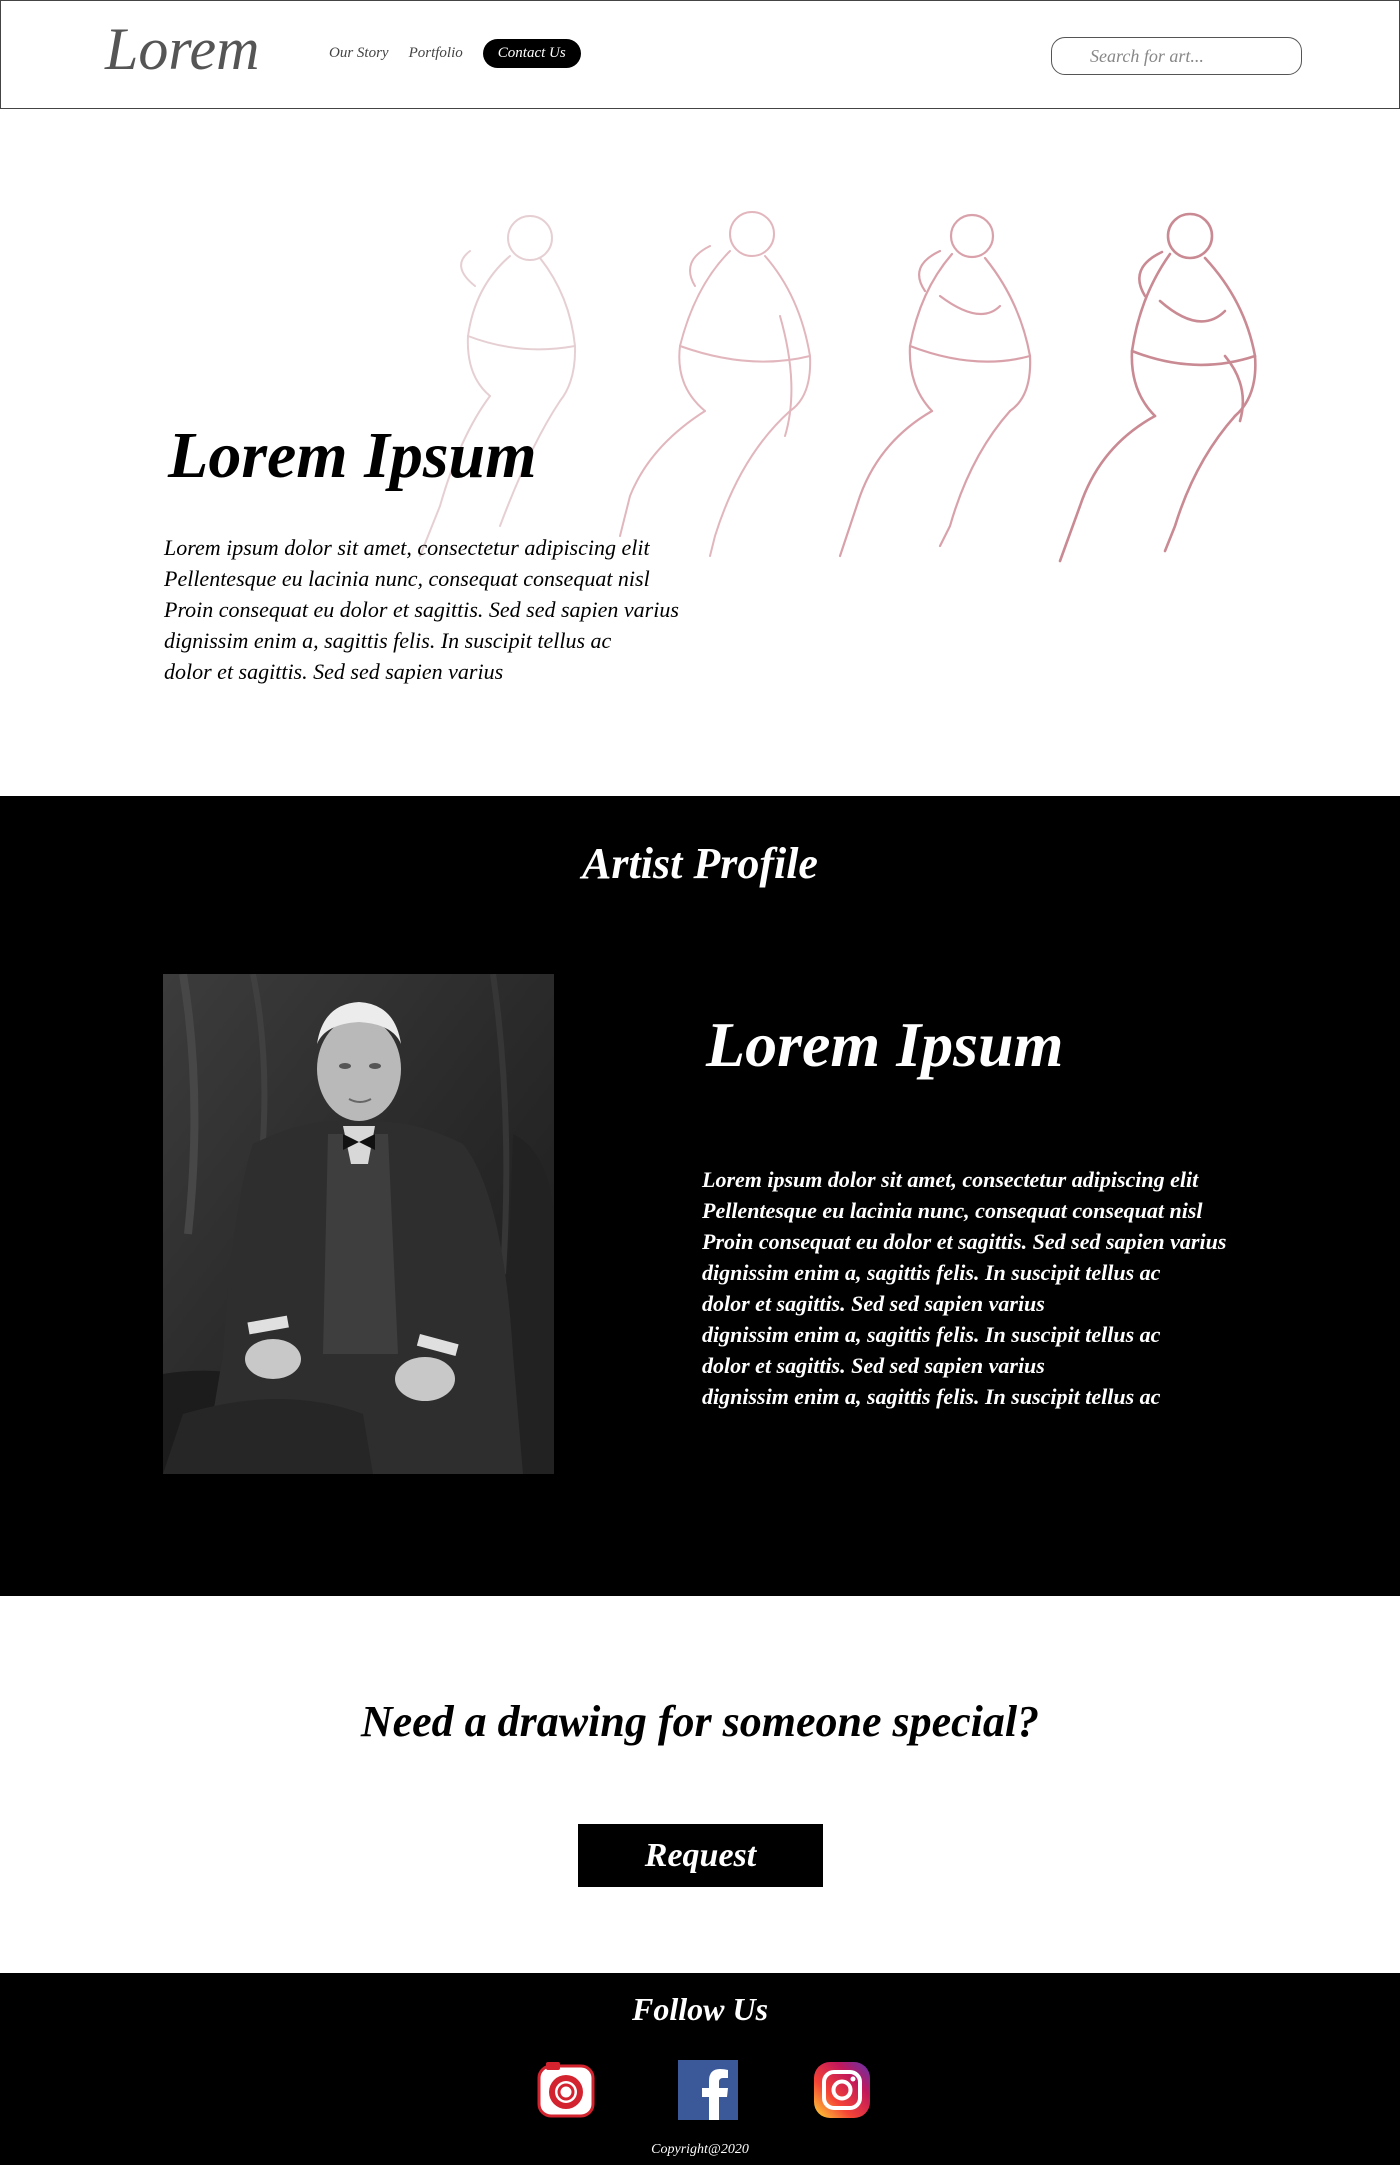 The image size is (1400, 2165). I want to click on hero-title: Lorem Ipsum, so click(352, 455).